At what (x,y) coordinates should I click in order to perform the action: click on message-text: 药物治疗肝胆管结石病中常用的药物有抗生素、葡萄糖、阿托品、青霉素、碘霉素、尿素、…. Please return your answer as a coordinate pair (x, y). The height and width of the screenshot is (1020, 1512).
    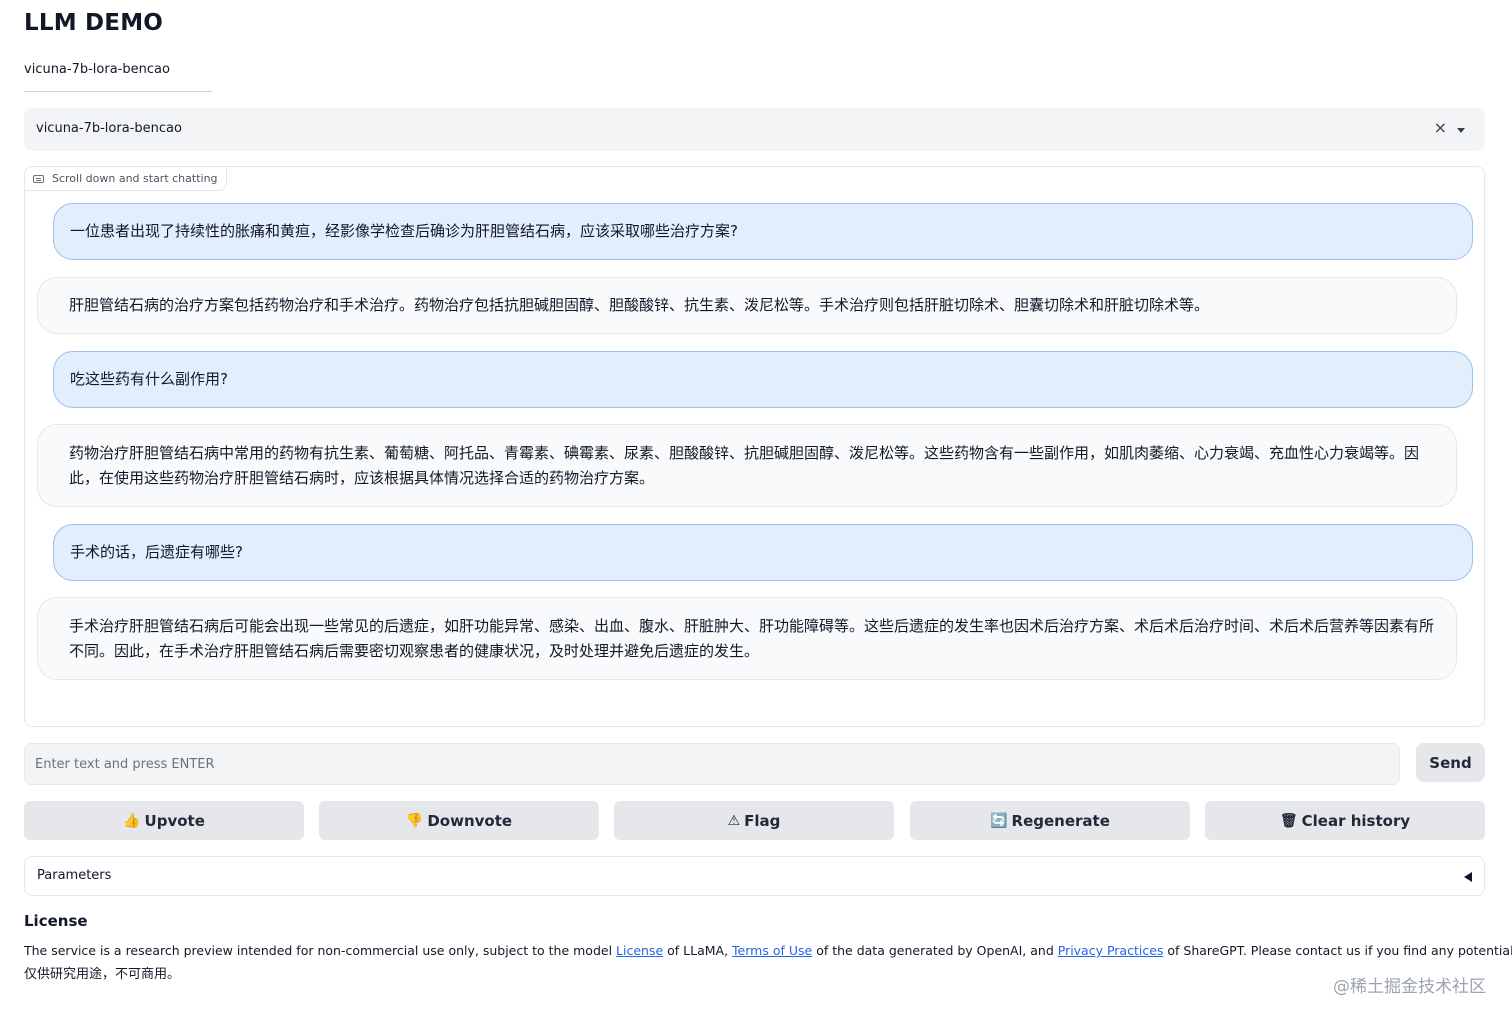
    Looking at the image, I should click on (744, 465).